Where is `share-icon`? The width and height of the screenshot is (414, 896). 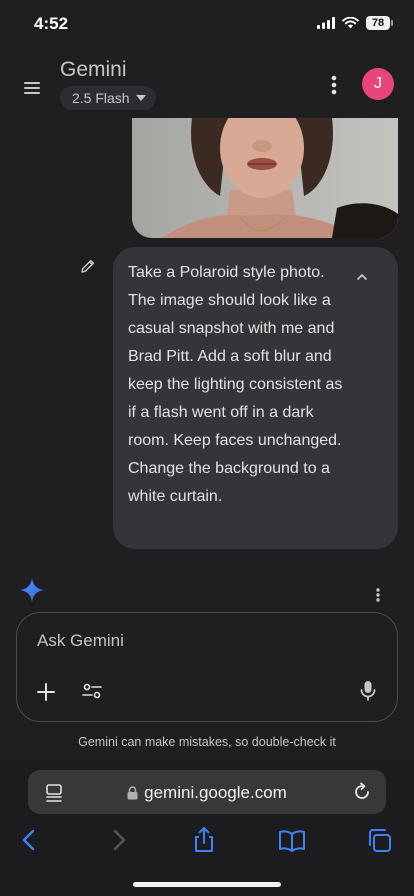 share-icon is located at coordinates (204, 840).